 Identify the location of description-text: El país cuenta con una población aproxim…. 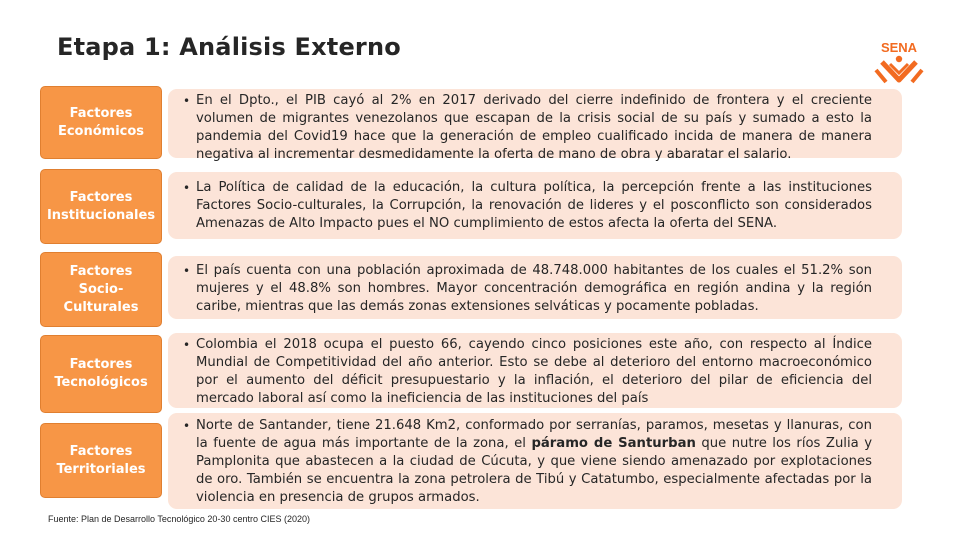
(534, 288).